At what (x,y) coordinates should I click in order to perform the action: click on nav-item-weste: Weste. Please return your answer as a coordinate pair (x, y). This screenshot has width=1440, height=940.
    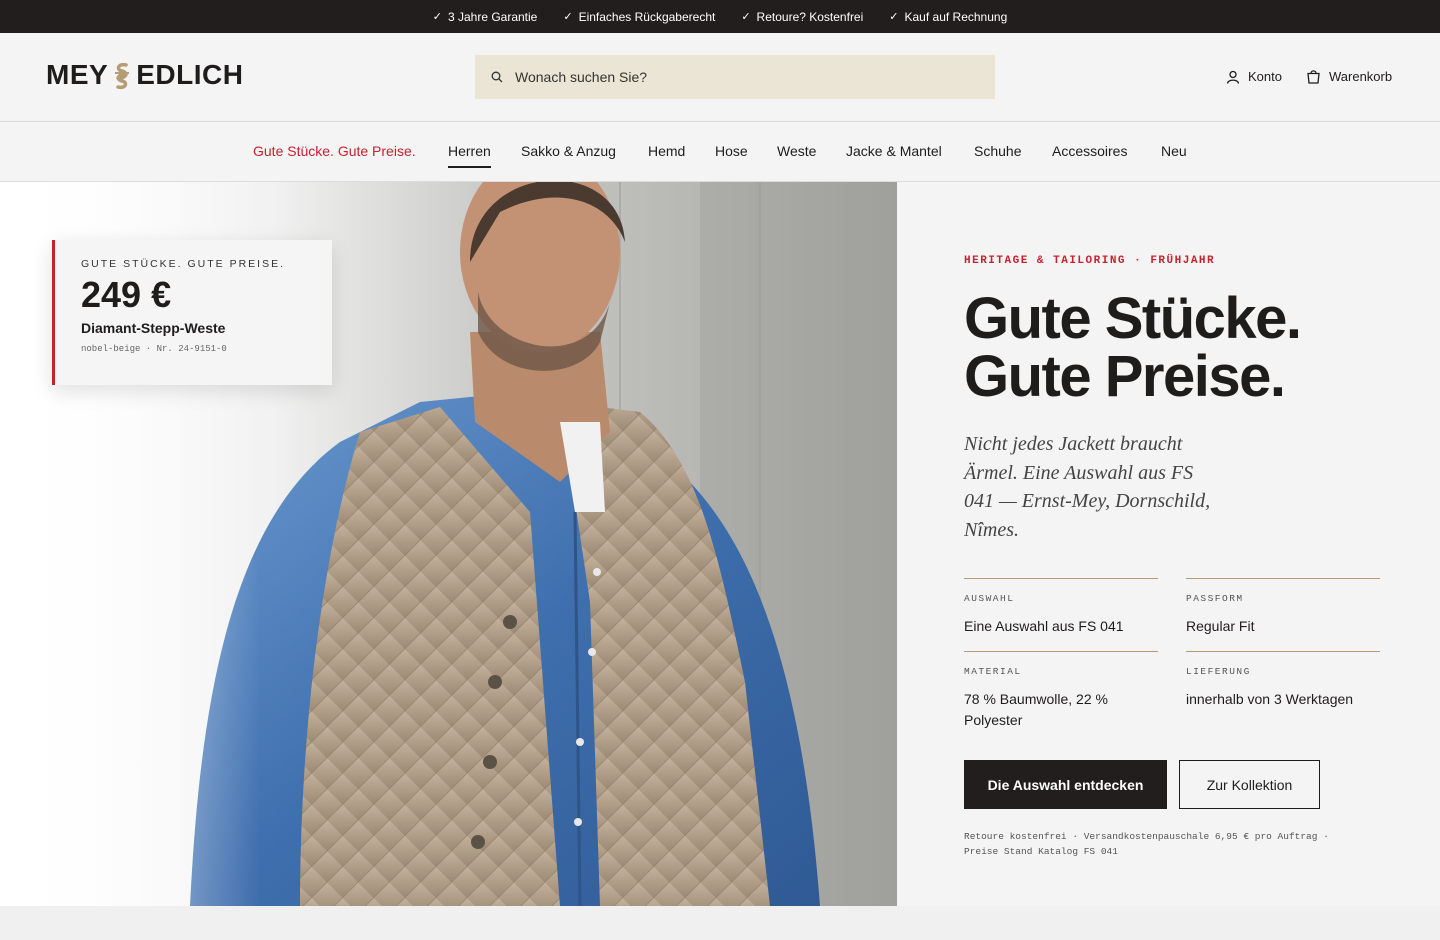
    Looking at the image, I should click on (796, 151).